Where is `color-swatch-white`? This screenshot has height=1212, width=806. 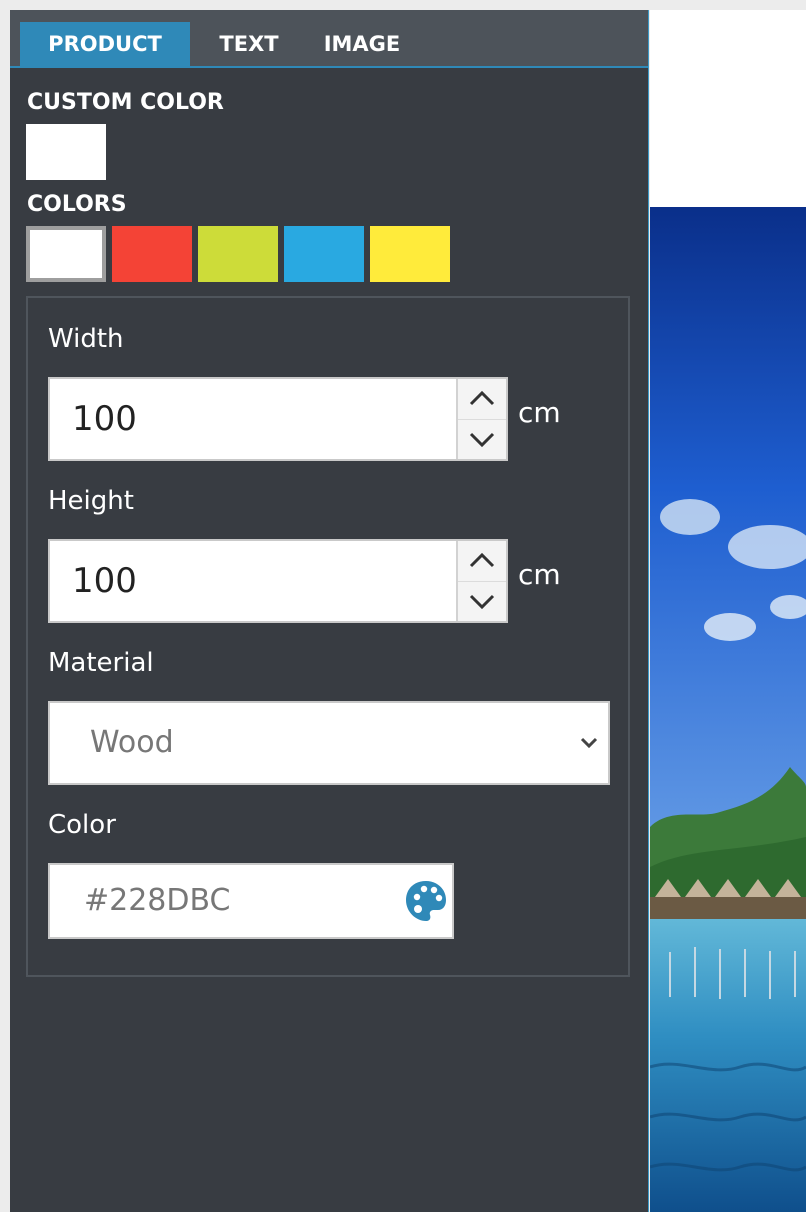
color-swatch-white is located at coordinates (66, 254).